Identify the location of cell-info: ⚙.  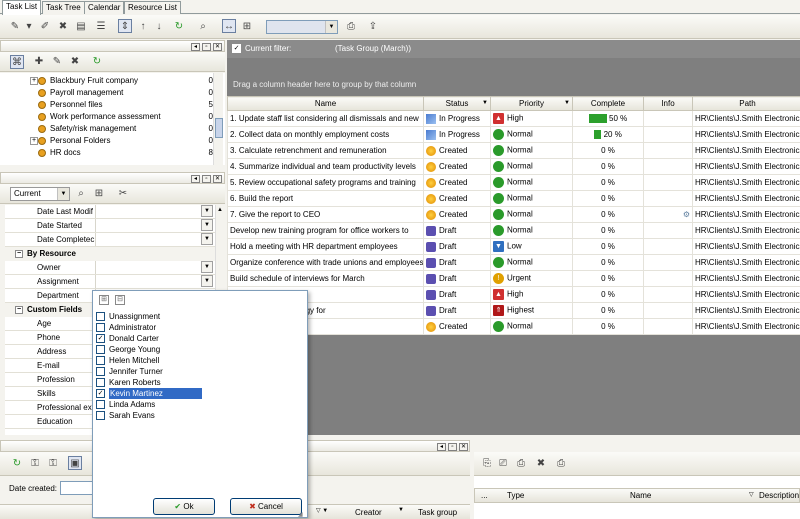
(668, 214).